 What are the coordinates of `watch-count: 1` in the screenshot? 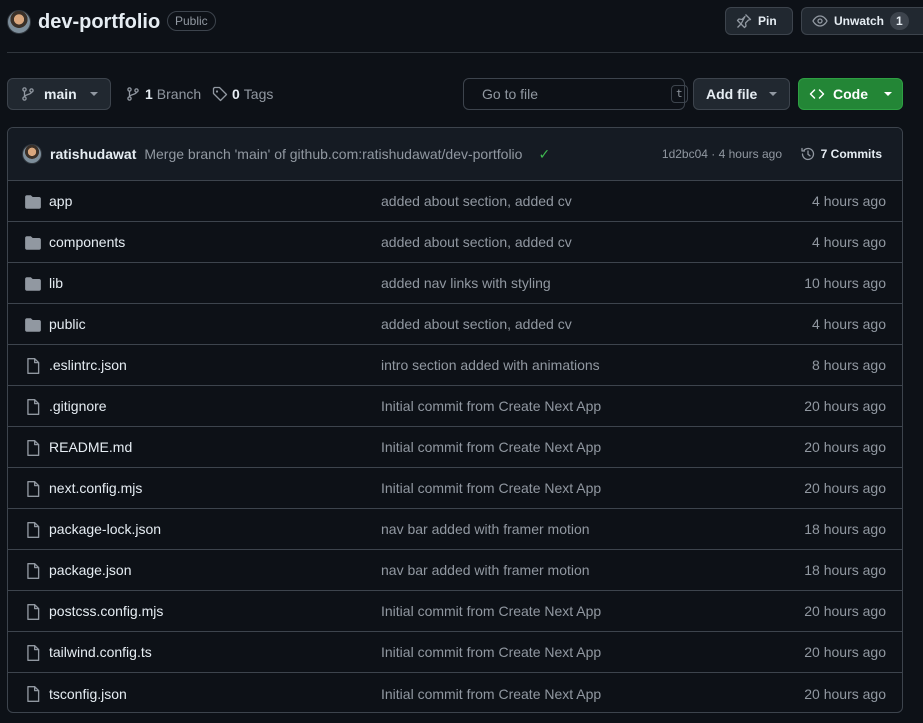 It's located at (899, 21).